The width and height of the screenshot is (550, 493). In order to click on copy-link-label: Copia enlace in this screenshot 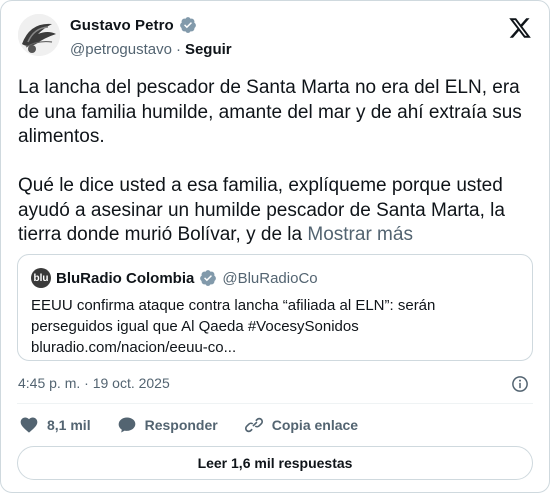, I will do `click(315, 425)`.